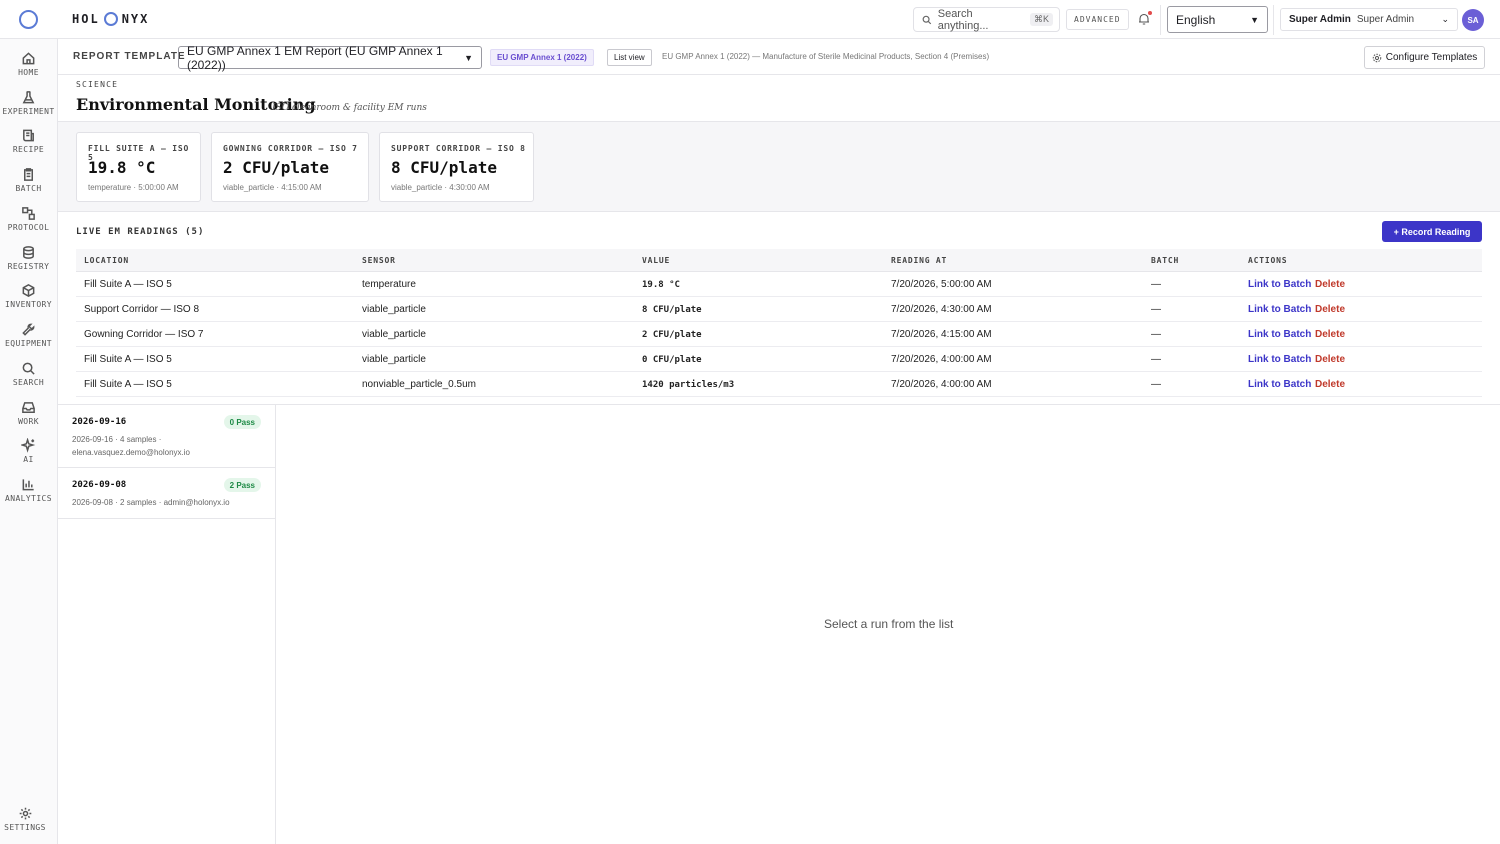 Image resolution: width=1500 pixels, height=844 pixels. I want to click on user-role: Super Admin, so click(1320, 19).